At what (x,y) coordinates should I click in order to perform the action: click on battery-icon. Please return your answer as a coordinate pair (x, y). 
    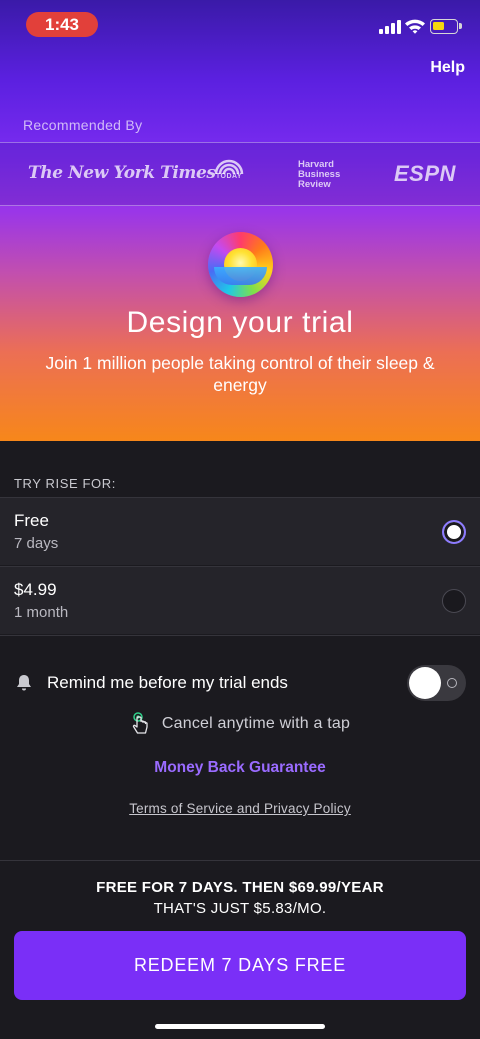
    Looking at the image, I should click on (446, 26).